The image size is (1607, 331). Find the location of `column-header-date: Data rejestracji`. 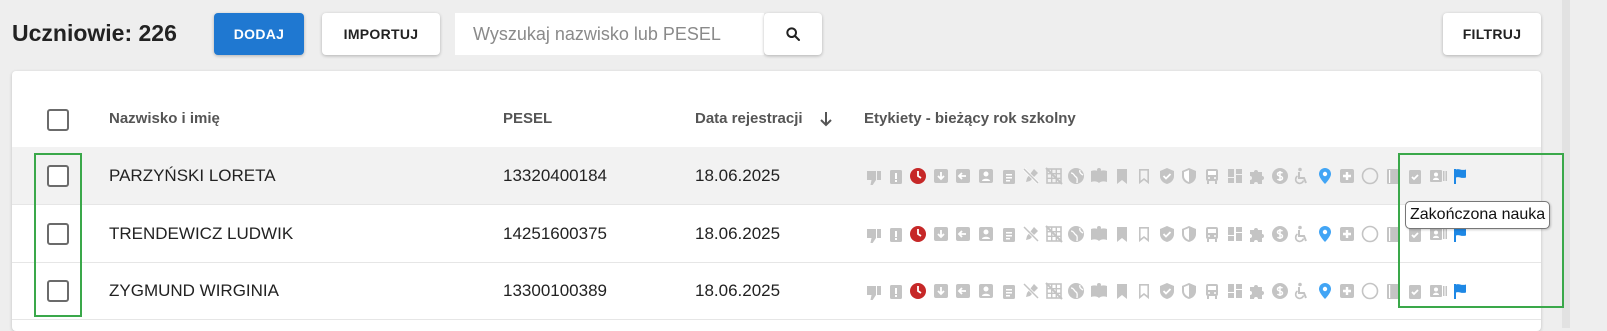

column-header-date: Data rejestracji is located at coordinates (749, 118).